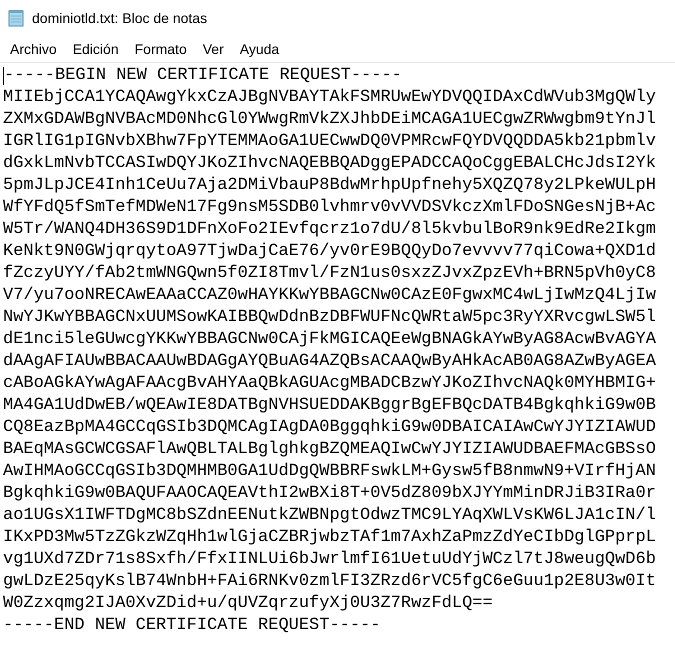 The image size is (675, 645). Describe the element at coordinates (329, 582) in the screenshot. I see `text-line: gwLDzE25qyKslB74WnbH+FAi6RNKv0zmlFI3ZRzd6rVC5fgC6eGuu1p2E8U3w0It` at that location.